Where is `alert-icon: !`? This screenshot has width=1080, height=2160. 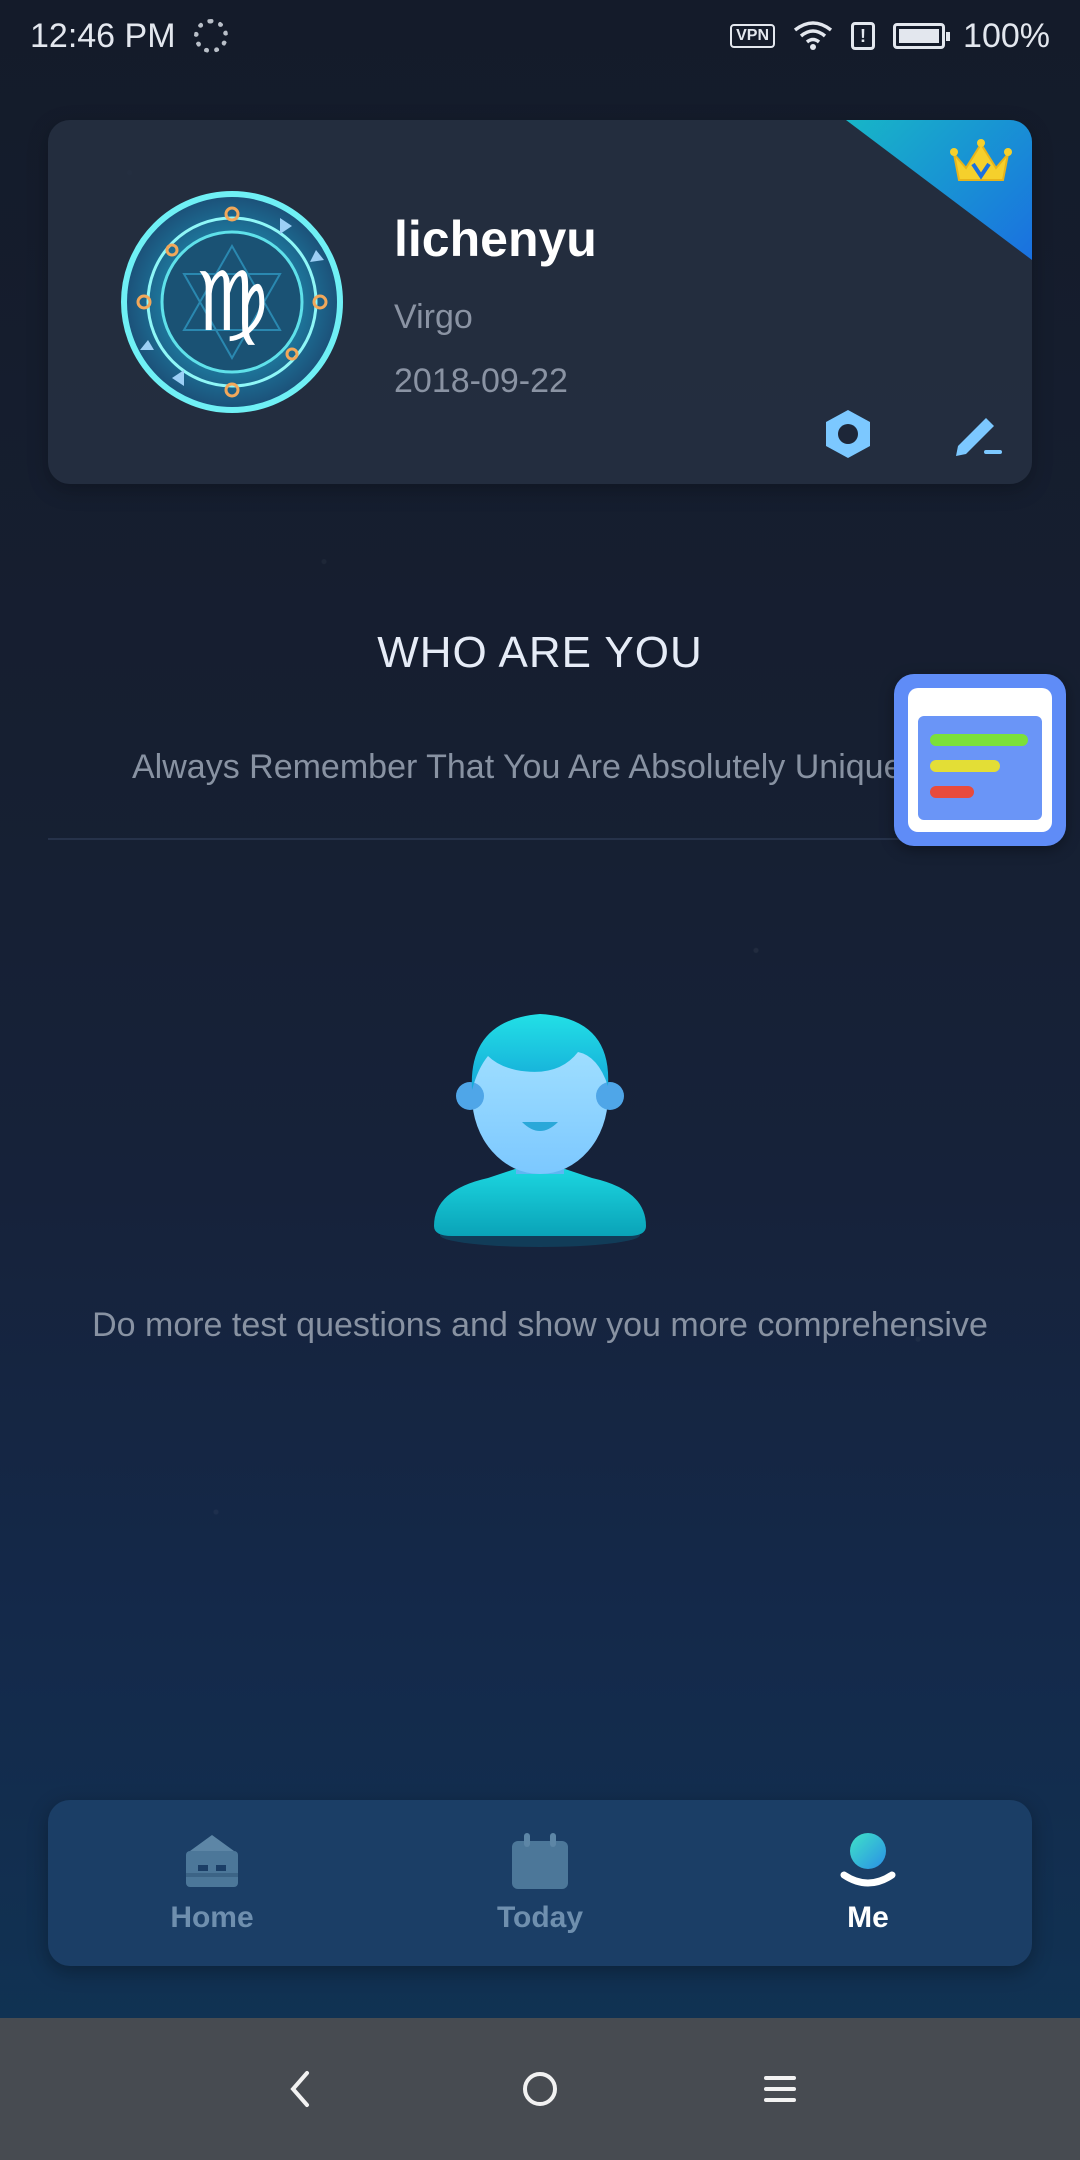 alert-icon: ! is located at coordinates (863, 36).